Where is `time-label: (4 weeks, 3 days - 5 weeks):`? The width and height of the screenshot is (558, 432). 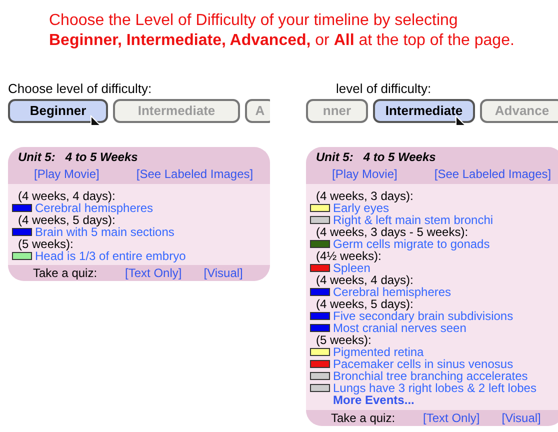
time-label: (4 weeks, 3 days - 5 weeks): is located at coordinates (392, 232).